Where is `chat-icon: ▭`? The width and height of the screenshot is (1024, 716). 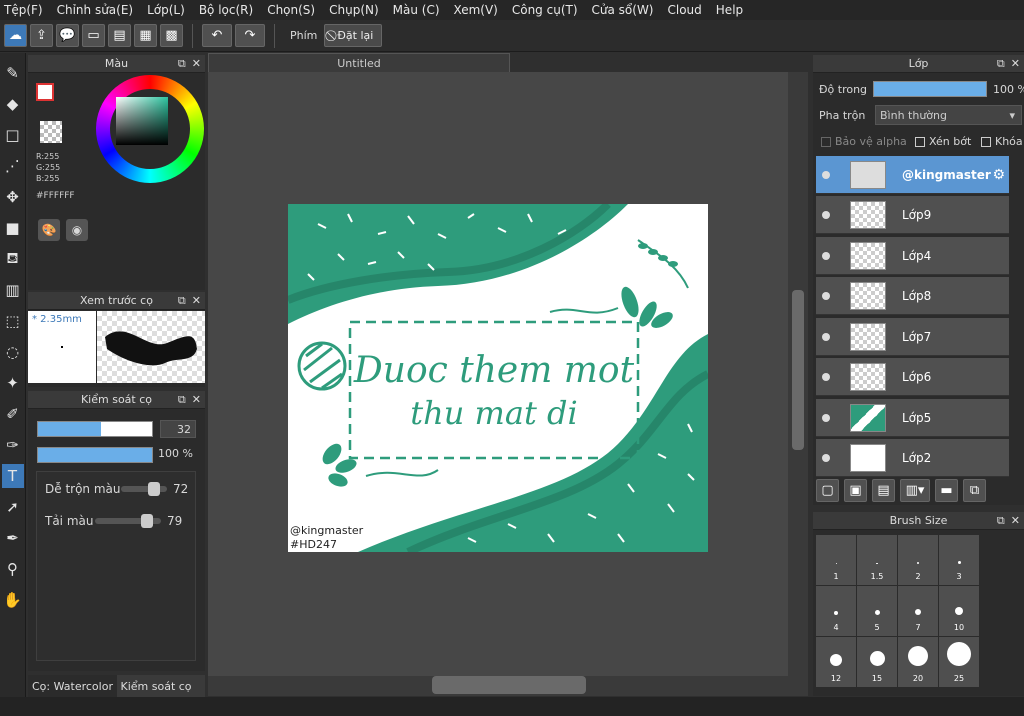
chat-icon: ▭ is located at coordinates (93, 35).